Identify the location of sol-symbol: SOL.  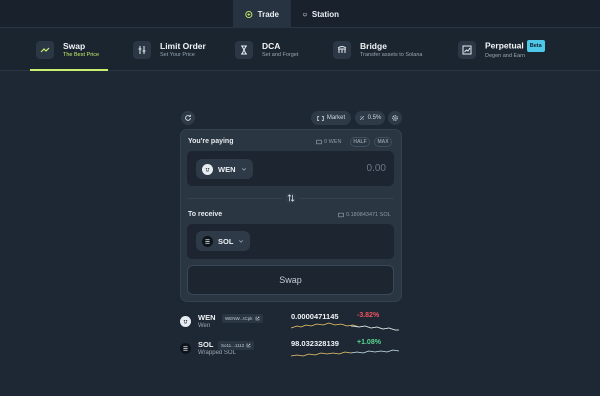
(206, 344).